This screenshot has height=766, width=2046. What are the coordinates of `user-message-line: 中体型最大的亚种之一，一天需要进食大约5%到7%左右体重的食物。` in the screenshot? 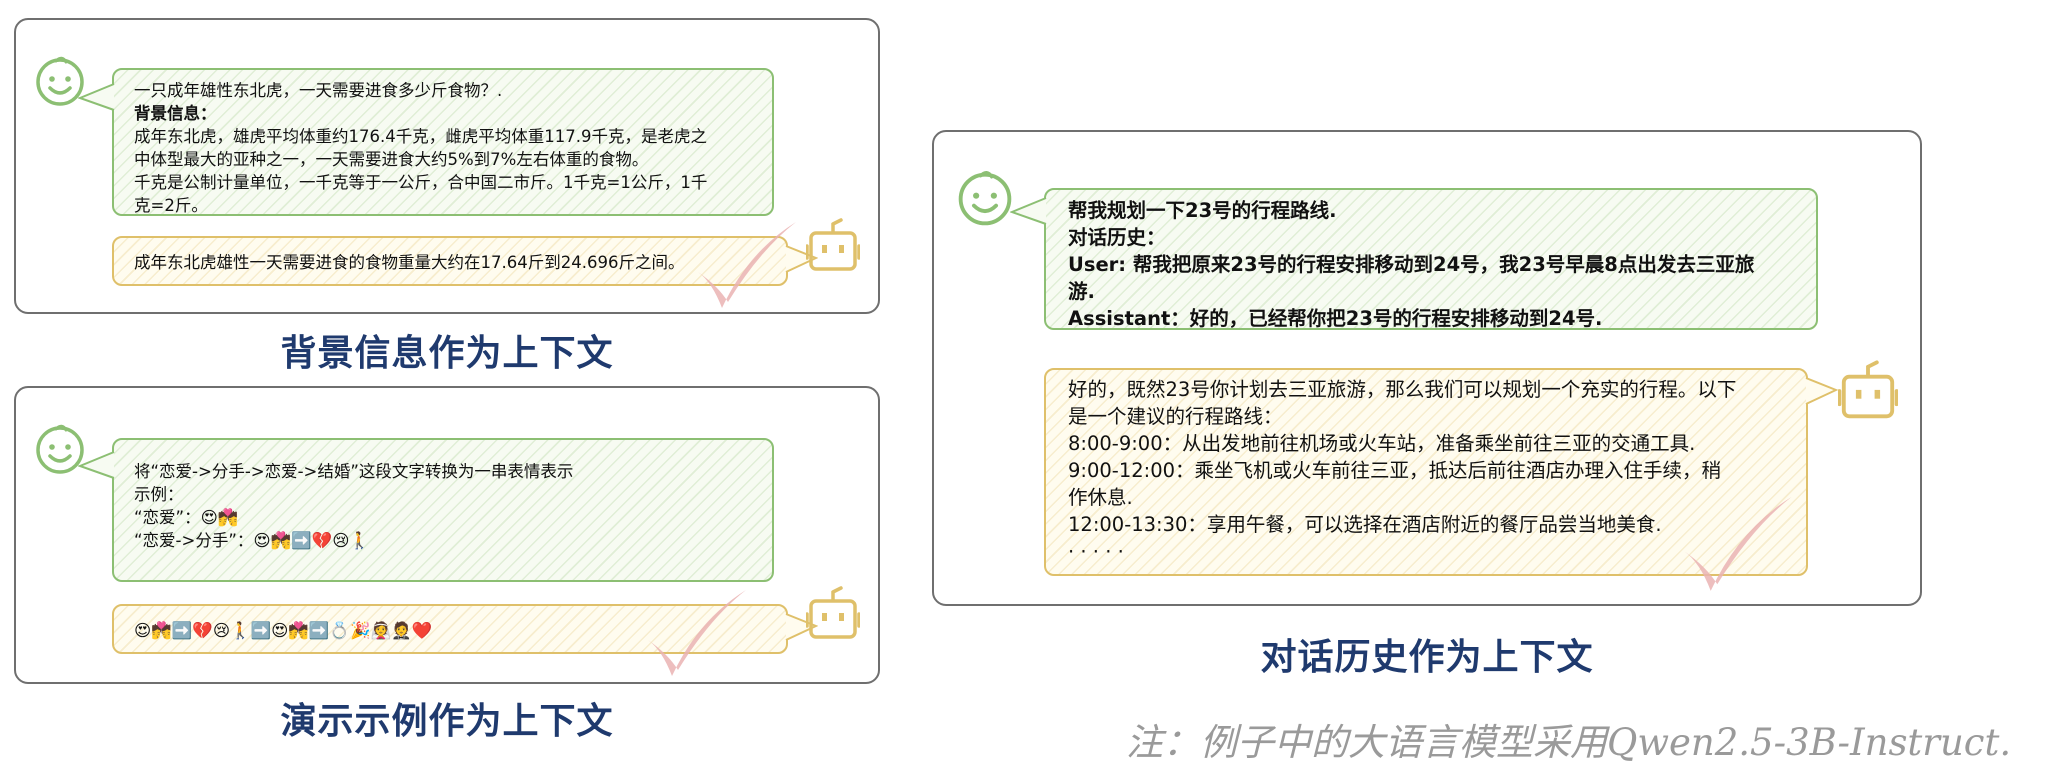 It's located at (391, 159).